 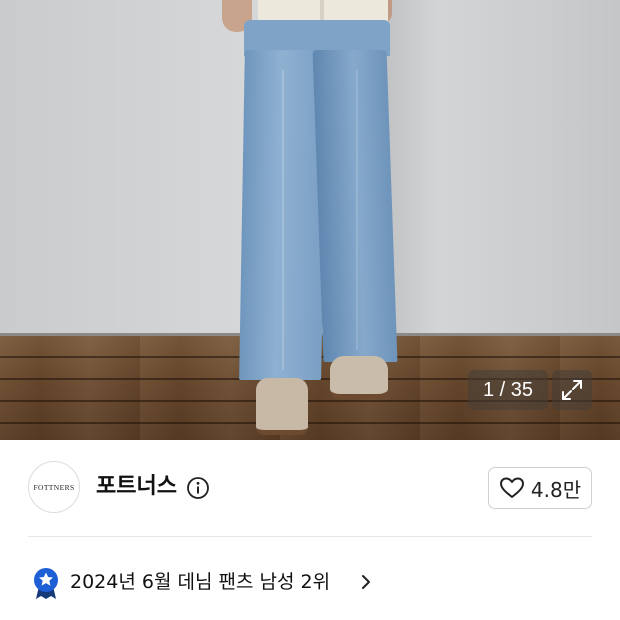 I want to click on ranking-row: 2024년 6월 데님 팬츠 남성 2위, so click(x=310, y=582).